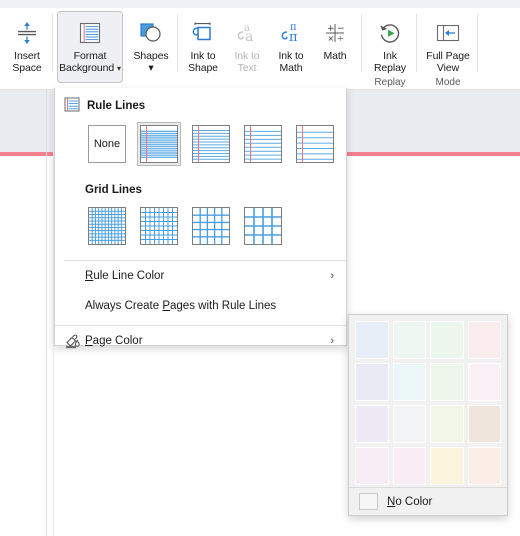 This screenshot has height=536, width=520. Describe the element at coordinates (291, 68) in the screenshot. I see `ink-to-math-label-line2: Math` at that location.